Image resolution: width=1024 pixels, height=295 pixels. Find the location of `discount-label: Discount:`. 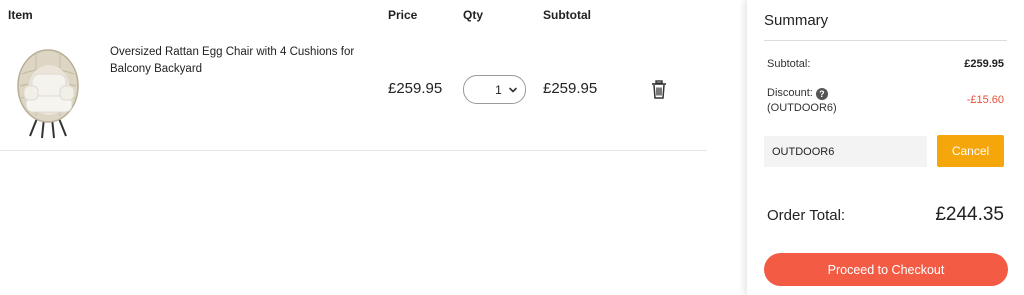

discount-label: Discount: is located at coordinates (790, 93).